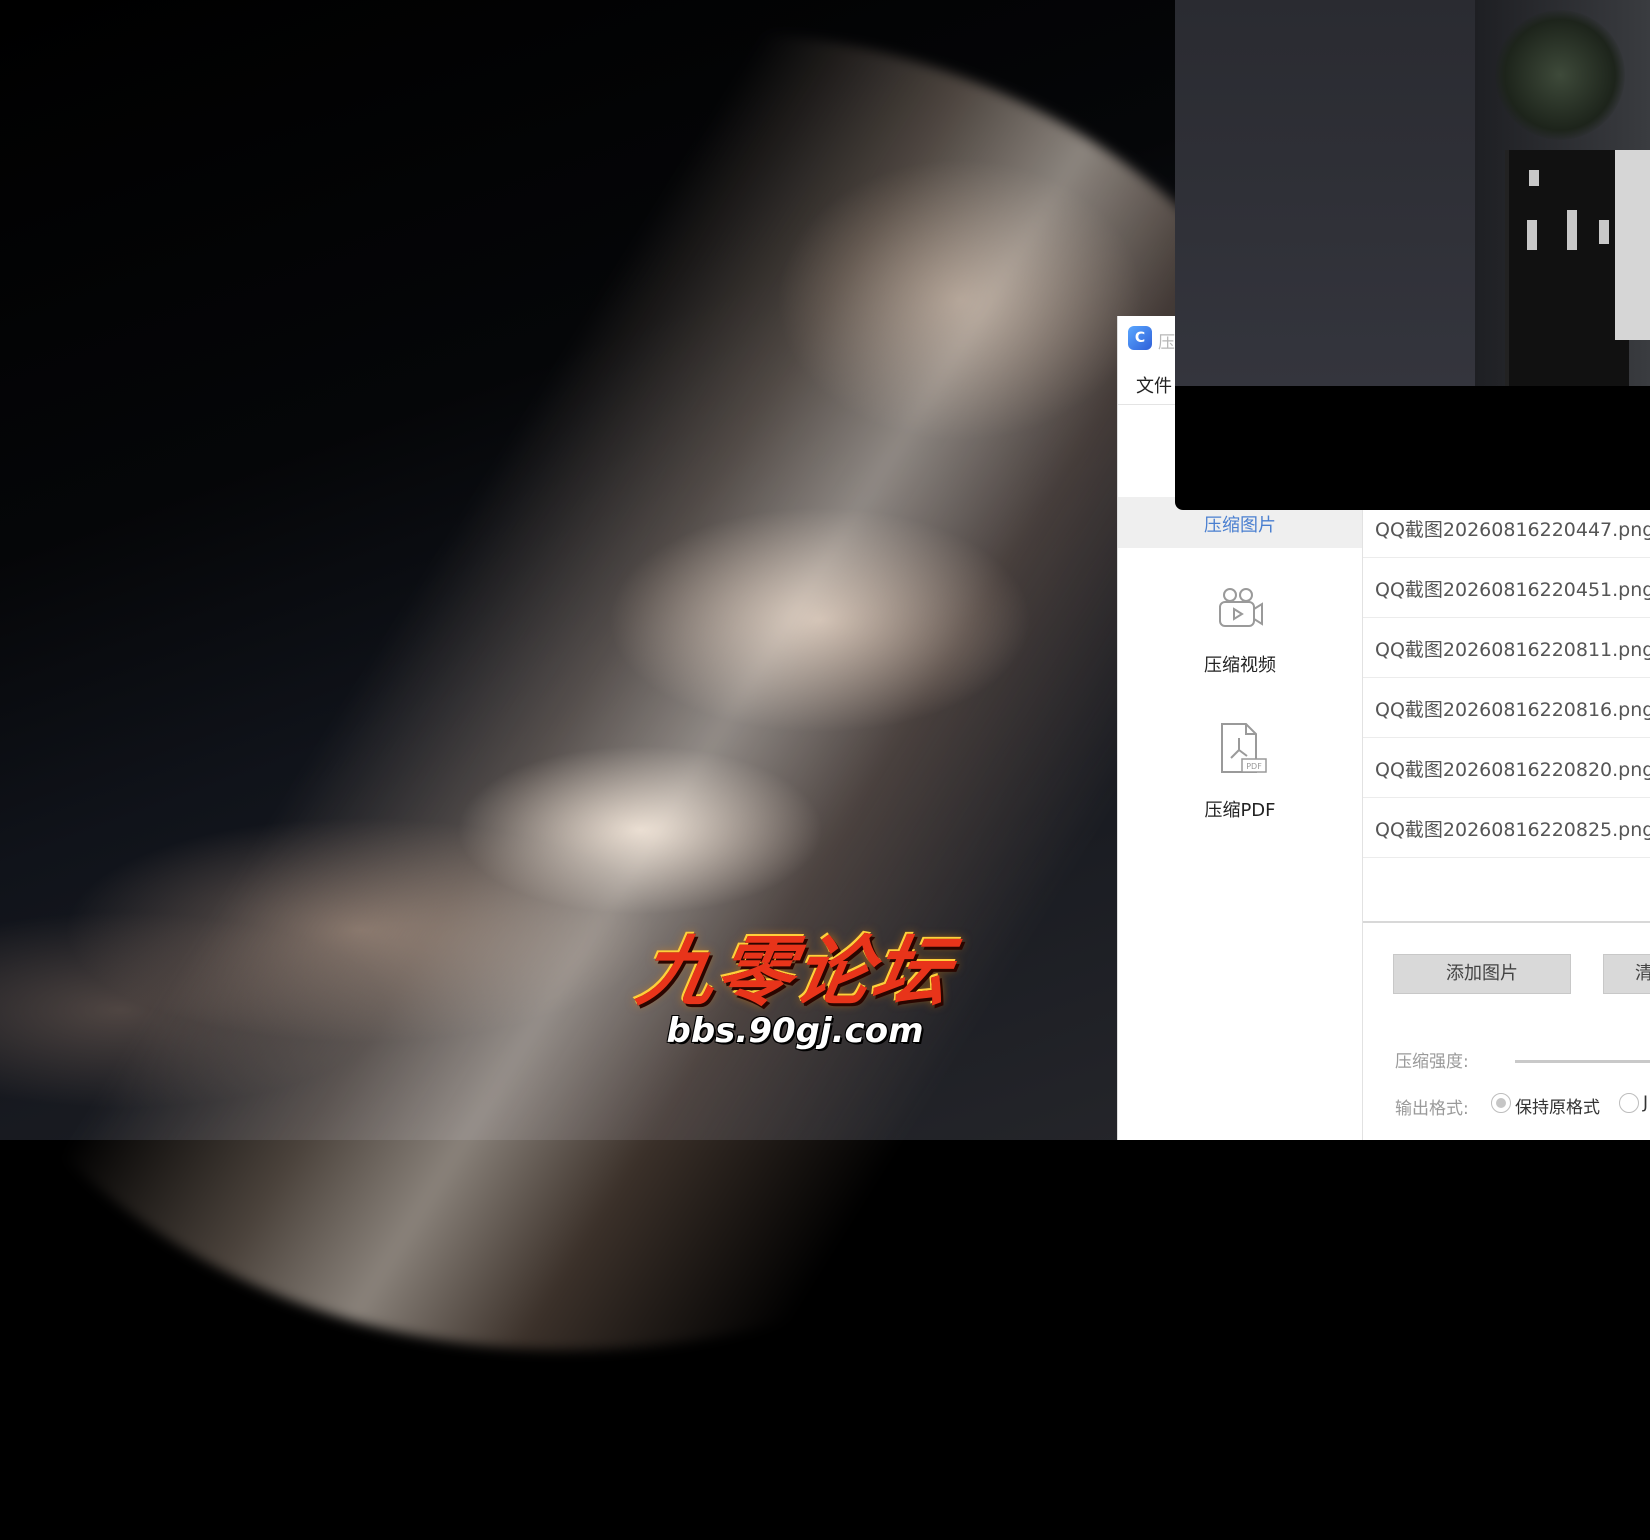 This screenshot has width=1650, height=1540. I want to click on watermark-title: 九零论坛, so click(795, 971).